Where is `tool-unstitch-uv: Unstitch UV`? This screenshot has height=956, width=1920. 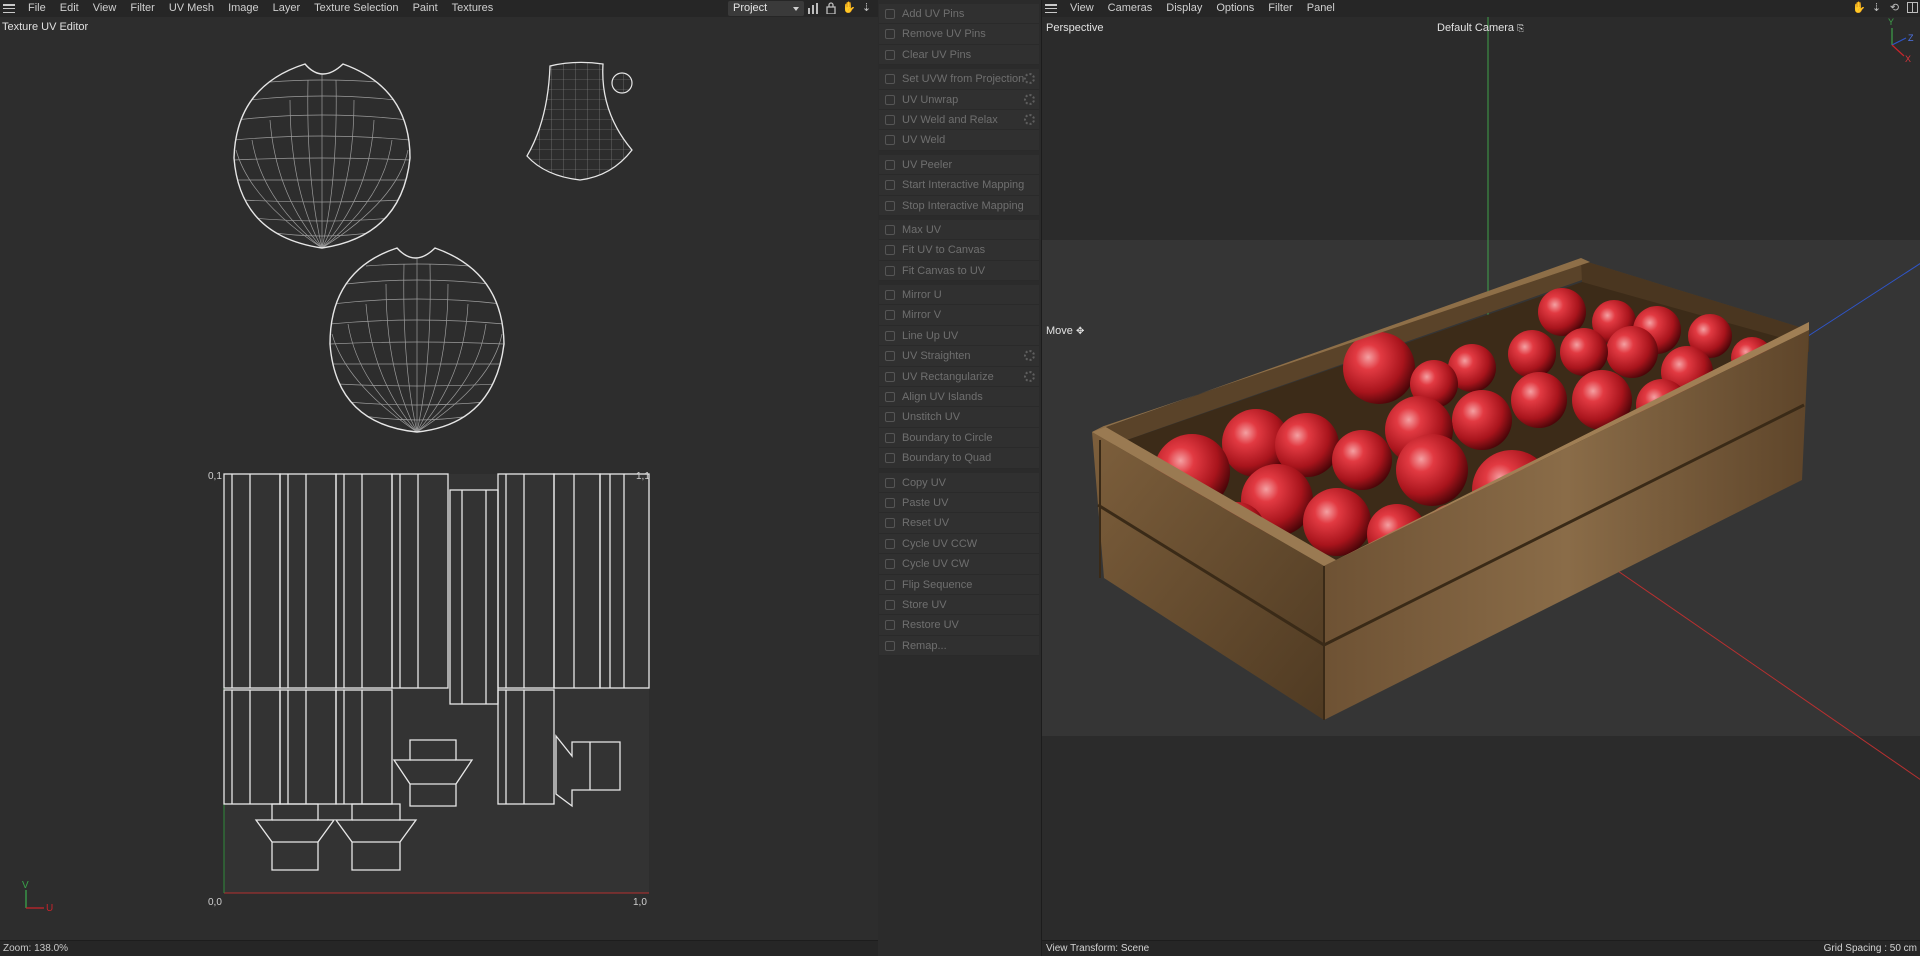
tool-unstitch-uv: Unstitch UV is located at coordinates (959, 417).